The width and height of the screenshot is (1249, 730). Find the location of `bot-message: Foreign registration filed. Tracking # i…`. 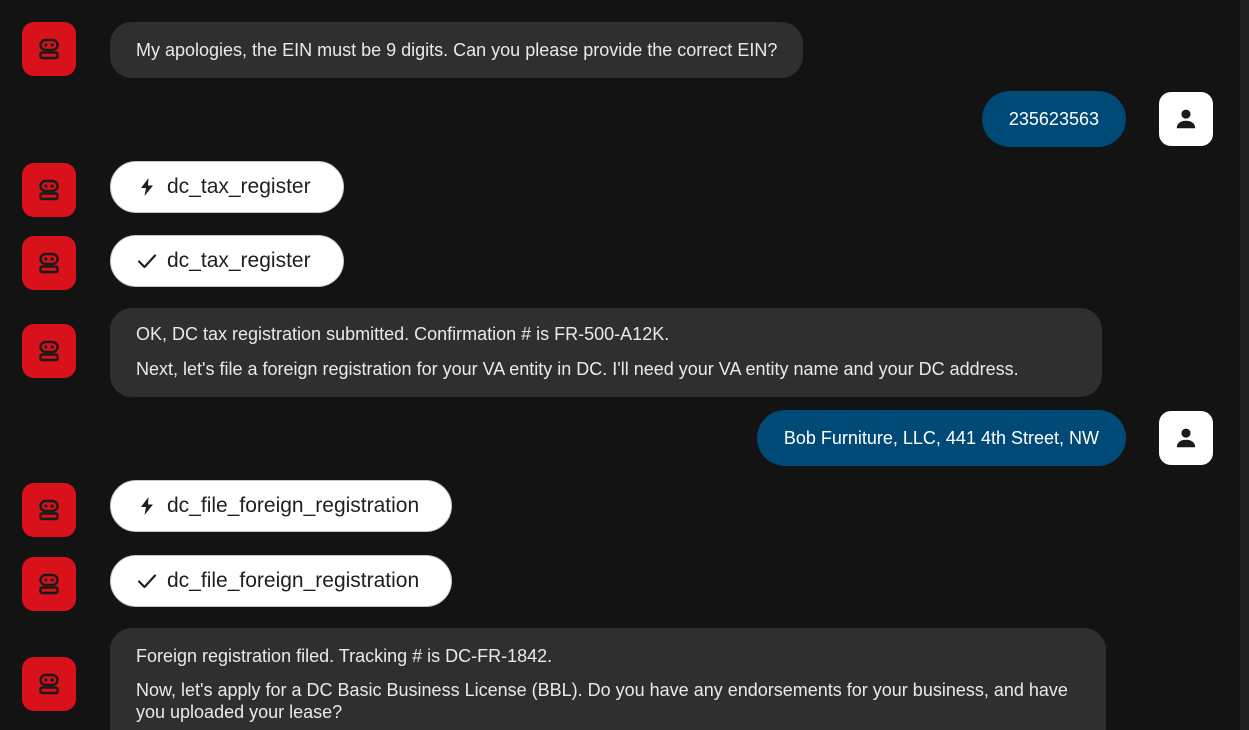

bot-message: Foreign registration filed. Tracking # i… is located at coordinates (608, 679).